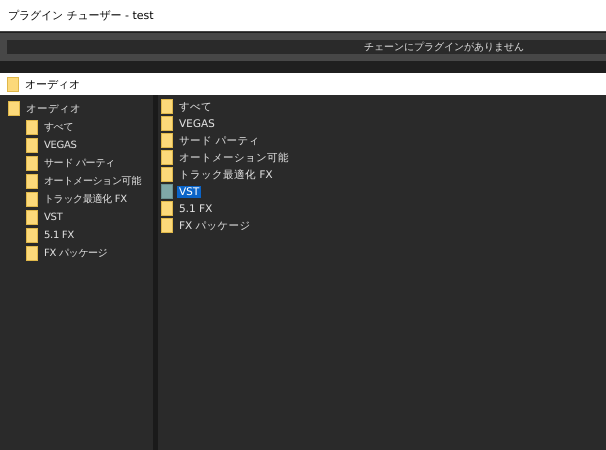  I want to click on list-item: VEGAS, so click(197, 124).